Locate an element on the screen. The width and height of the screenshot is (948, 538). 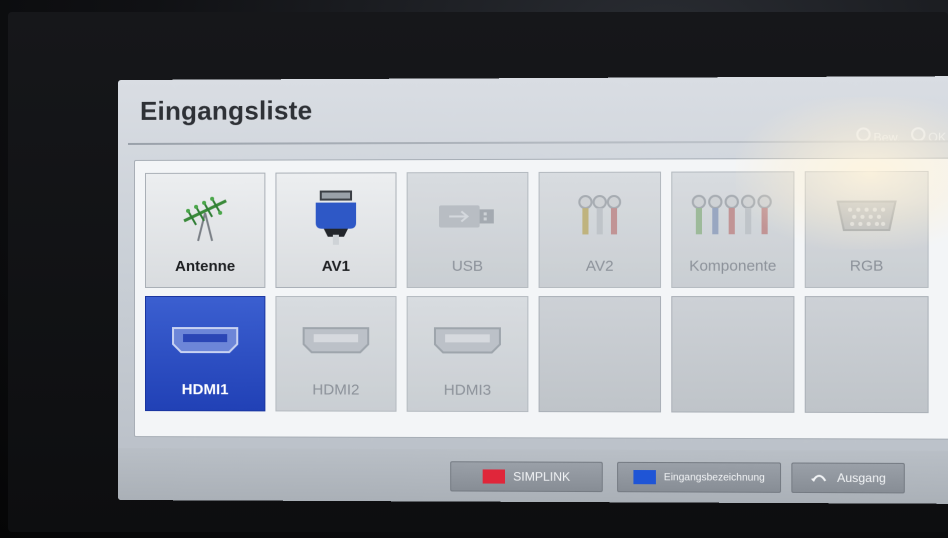
input-tile-komponente: Komponente is located at coordinates (733, 229).